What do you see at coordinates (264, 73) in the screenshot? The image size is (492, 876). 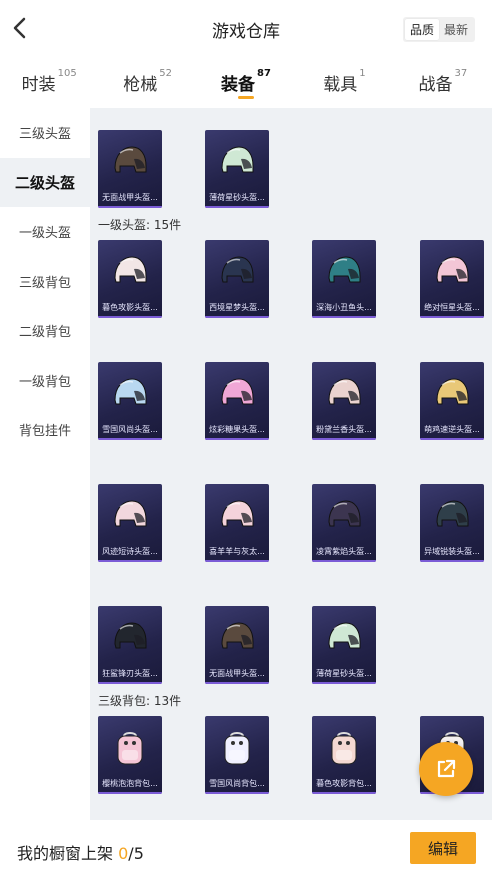 I see `tab-count: 87` at bounding box center [264, 73].